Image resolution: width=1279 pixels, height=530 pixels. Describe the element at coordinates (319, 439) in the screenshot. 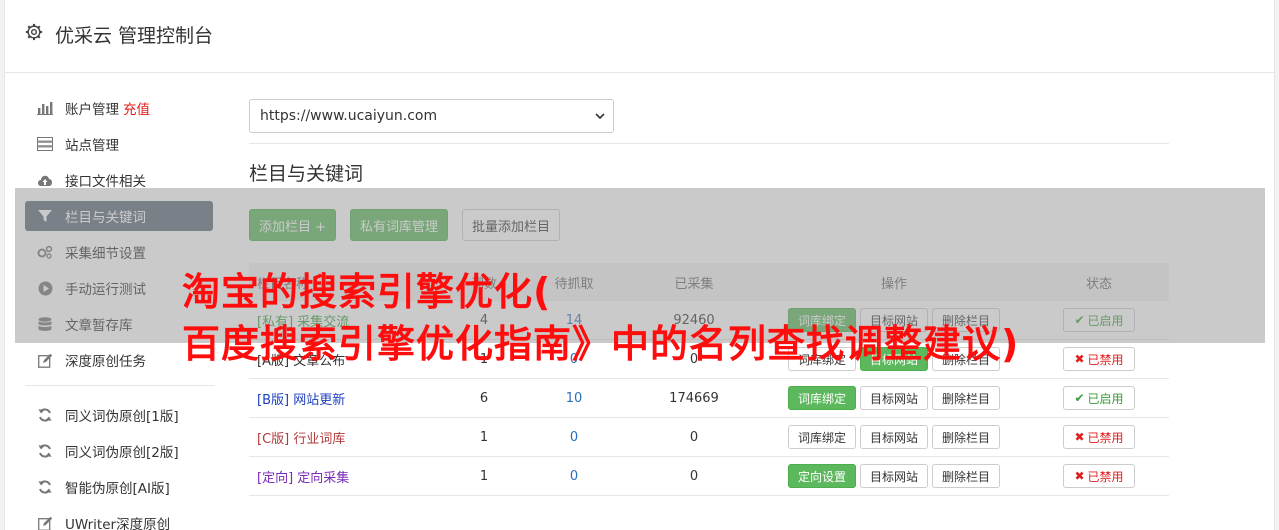

I see `column-name: 行业词库` at that location.